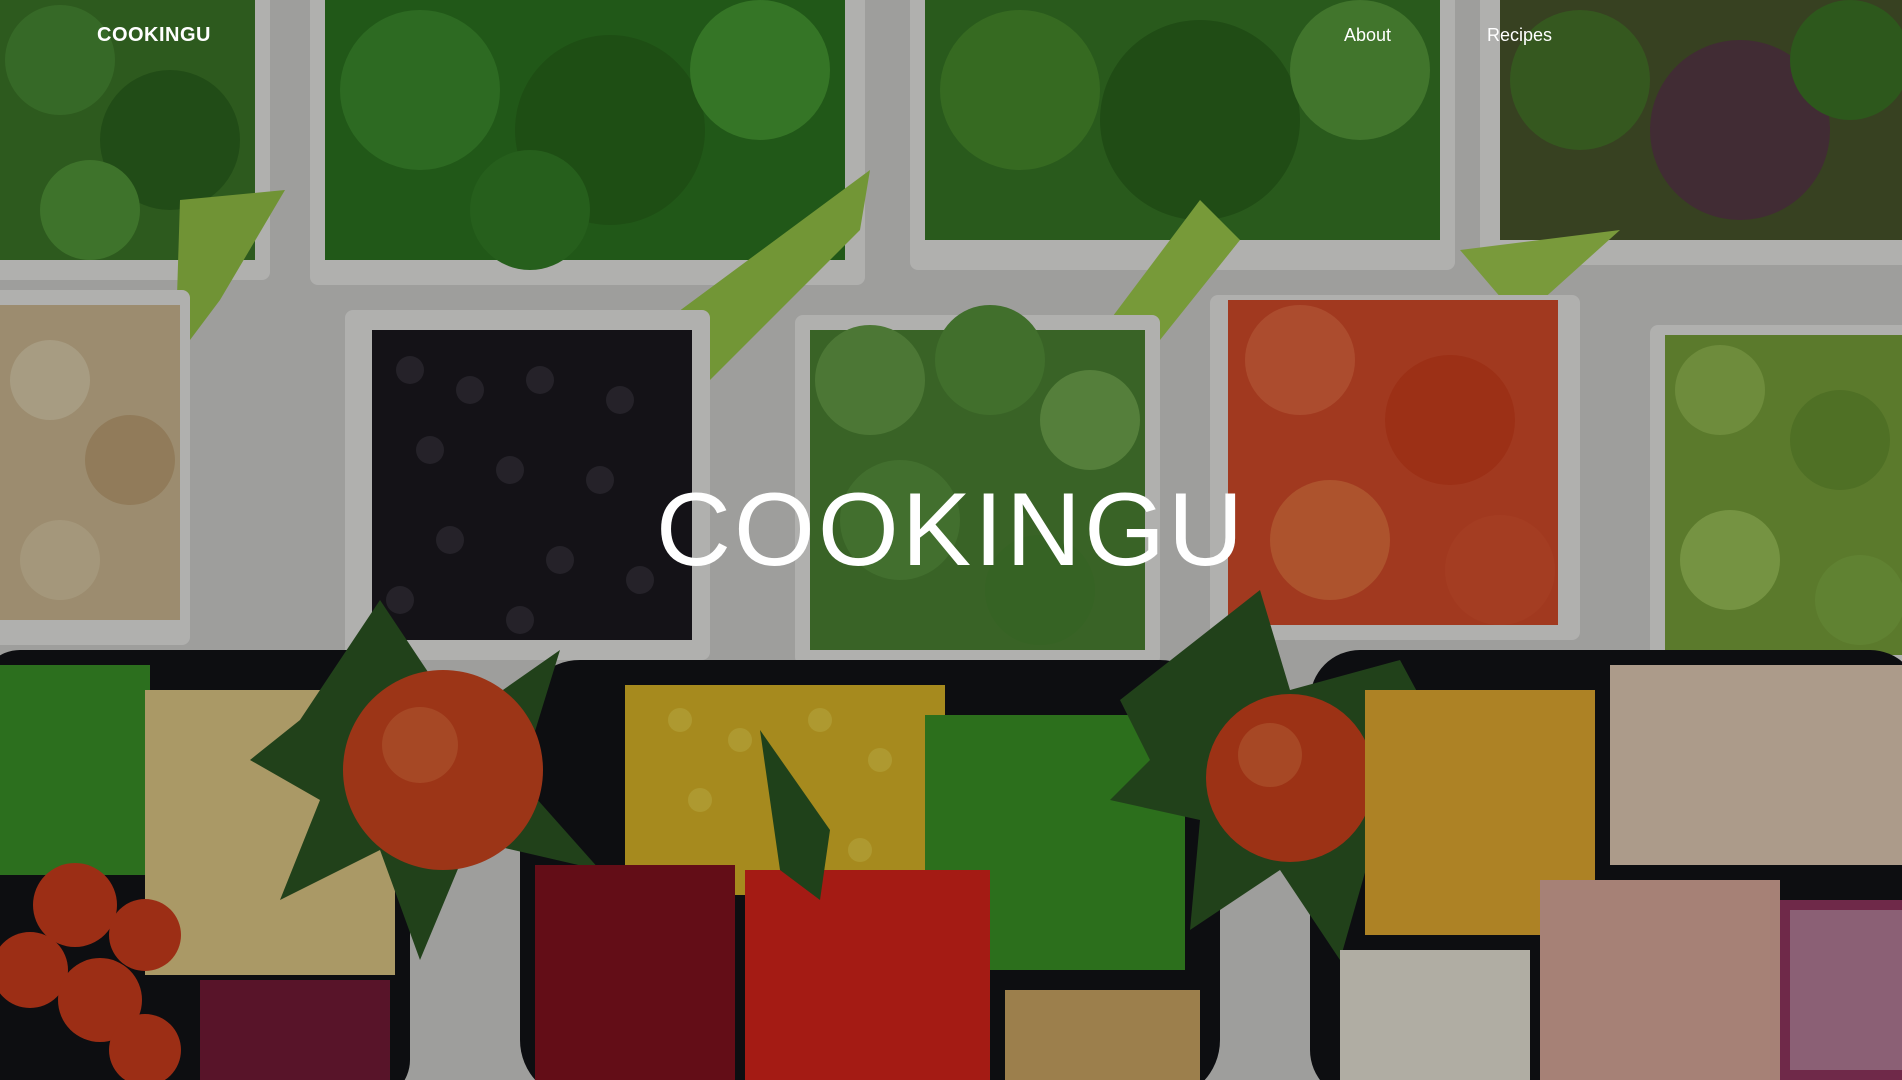 Image resolution: width=1902 pixels, height=1080 pixels. Describe the element at coordinates (1367, 35) in the screenshot. I see `nav-link-about: About` at that location.